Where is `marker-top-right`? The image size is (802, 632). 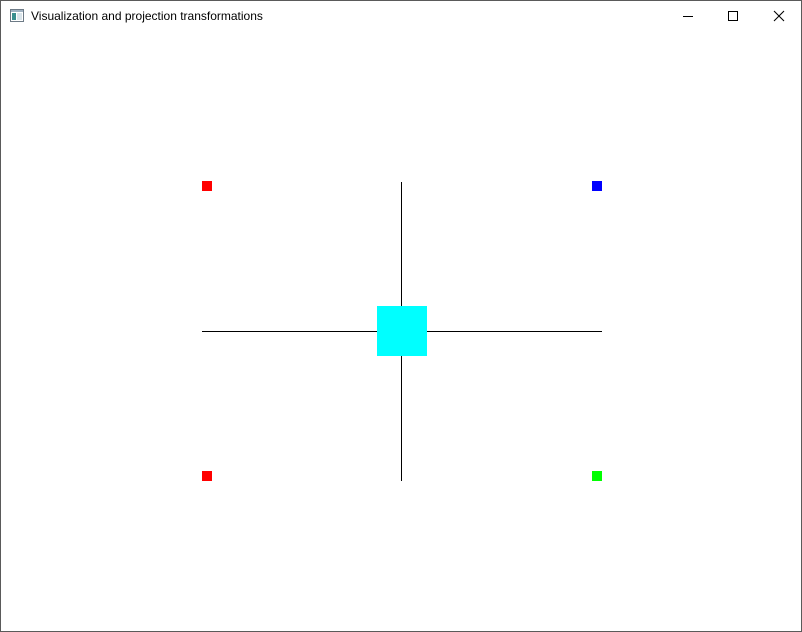 marker-top-right is located at coordinates (597, 186).